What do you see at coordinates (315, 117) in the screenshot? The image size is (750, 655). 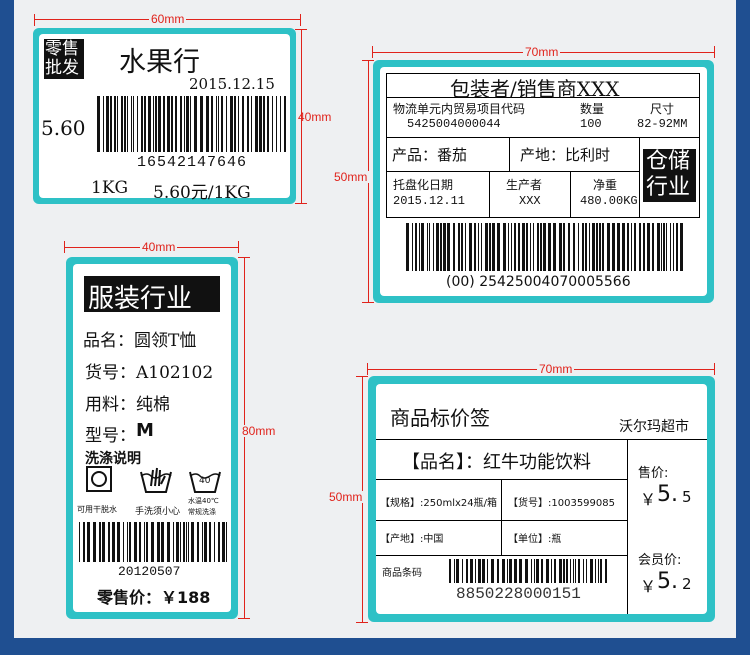 I see `height-dimension: 40mm` at bounding box center [315, 117].